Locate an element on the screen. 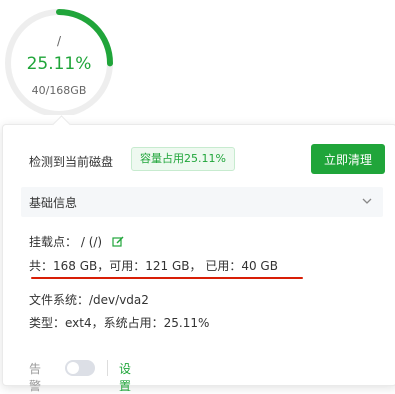 The height and width of the screenshot is (394, 395). filesystem-label: 文件系统： is located at coordinates (59, 300).